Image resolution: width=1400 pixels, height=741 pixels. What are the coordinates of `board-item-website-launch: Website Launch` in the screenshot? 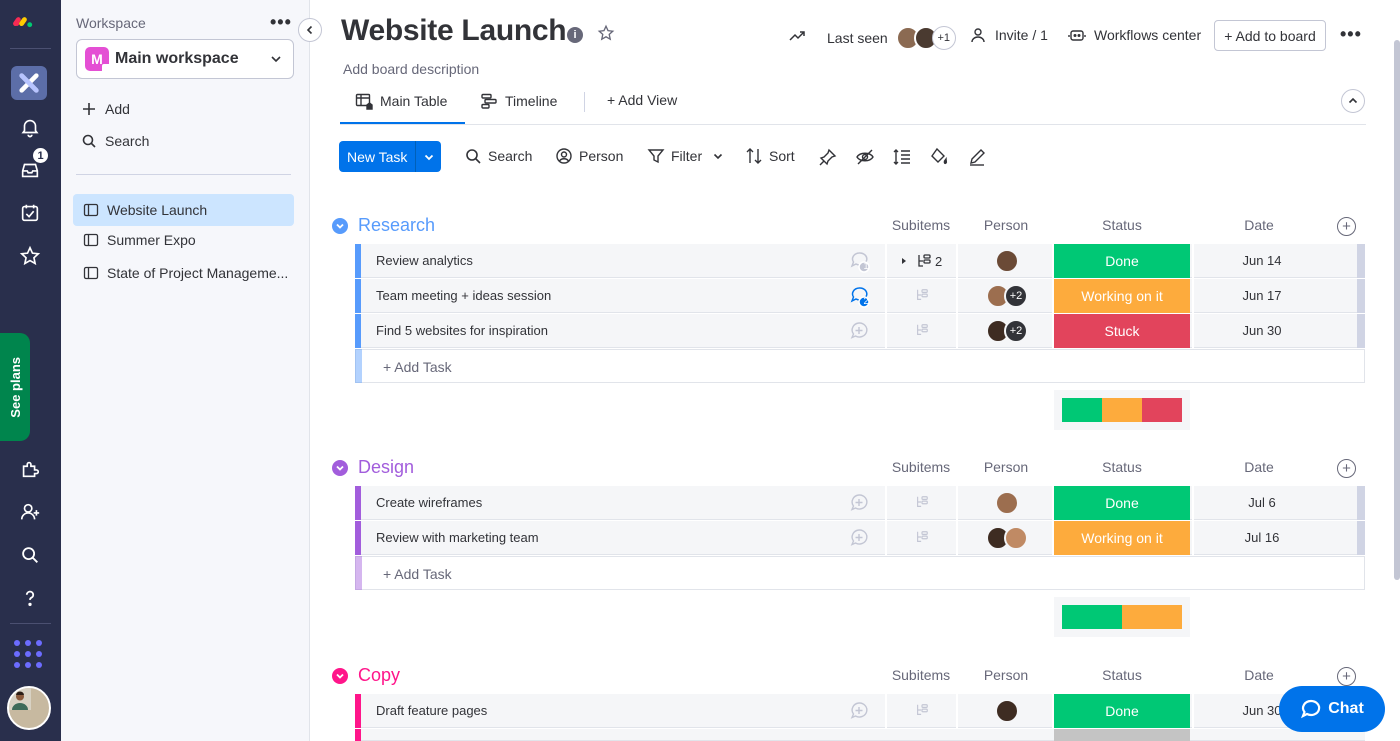 It's located at (183, 210).